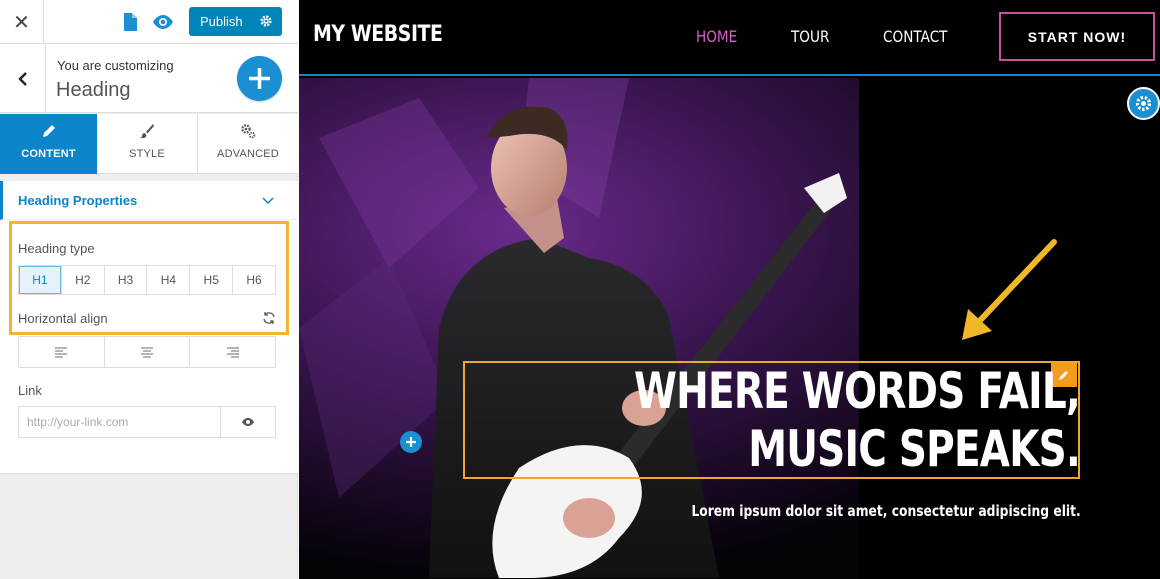 The height and width of the screenshot is (579, 1160). I want to click on heading-type-h2: H2, so click(83, 280).